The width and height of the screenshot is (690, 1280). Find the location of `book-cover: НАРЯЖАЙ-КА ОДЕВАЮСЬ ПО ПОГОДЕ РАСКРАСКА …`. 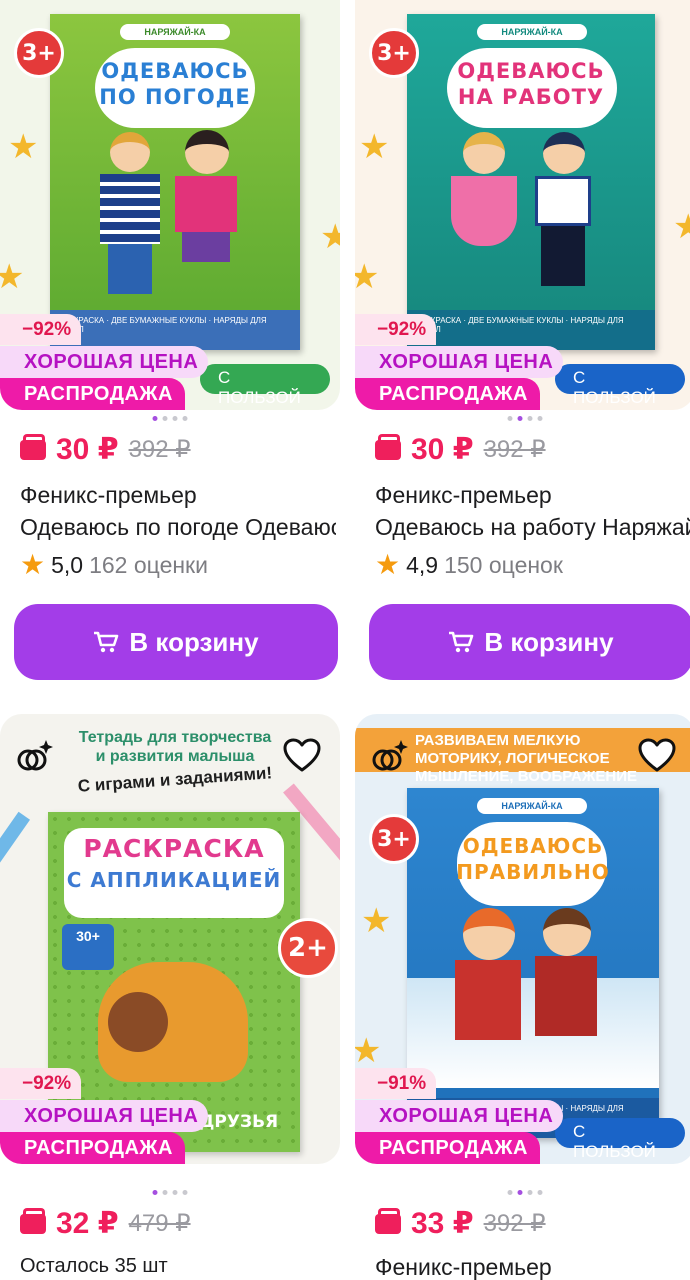

book-cover: НАРЯЖАЙ-КА ОДЕВАЮСЬ ПО ПОГОДЕ РАСКРАСКА … is located at coordinates (175, 182).